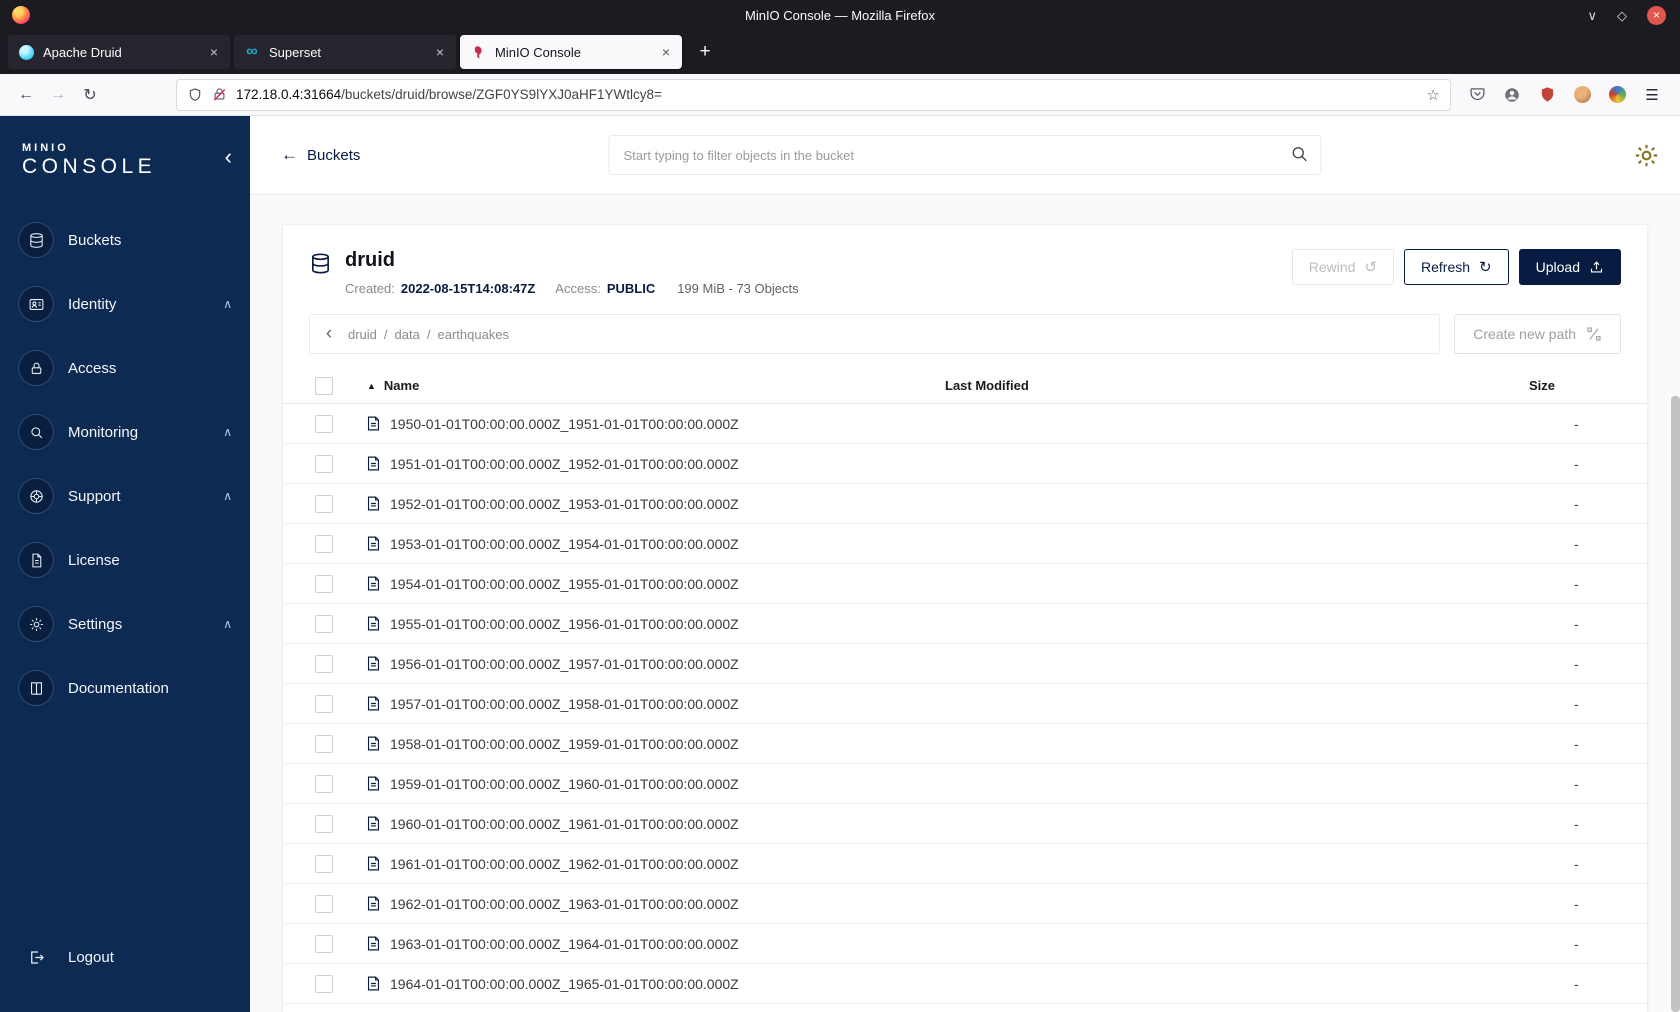  Describe the element at coordinates (1433, 95) in the screenshot. I see `bookmark-star-icon: ☆` at that location.